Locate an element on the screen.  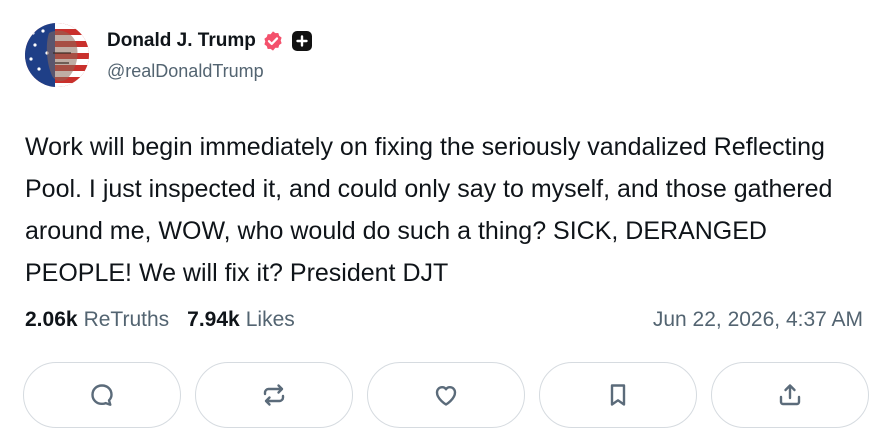
name-row: Donald J. Trump is located at coordinates (209, 41).